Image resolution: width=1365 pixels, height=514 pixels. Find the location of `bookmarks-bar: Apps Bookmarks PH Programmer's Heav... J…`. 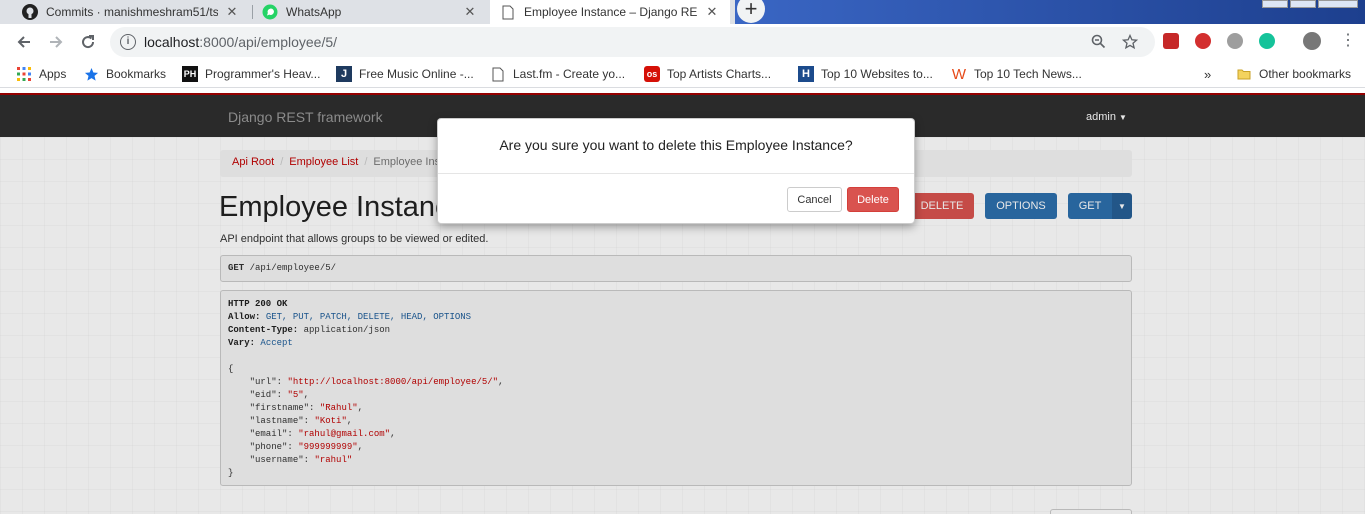

bookmarks-bar: Apps Bookmarks PH Programmer's Heav... J… is located at coordinates (682, 74).